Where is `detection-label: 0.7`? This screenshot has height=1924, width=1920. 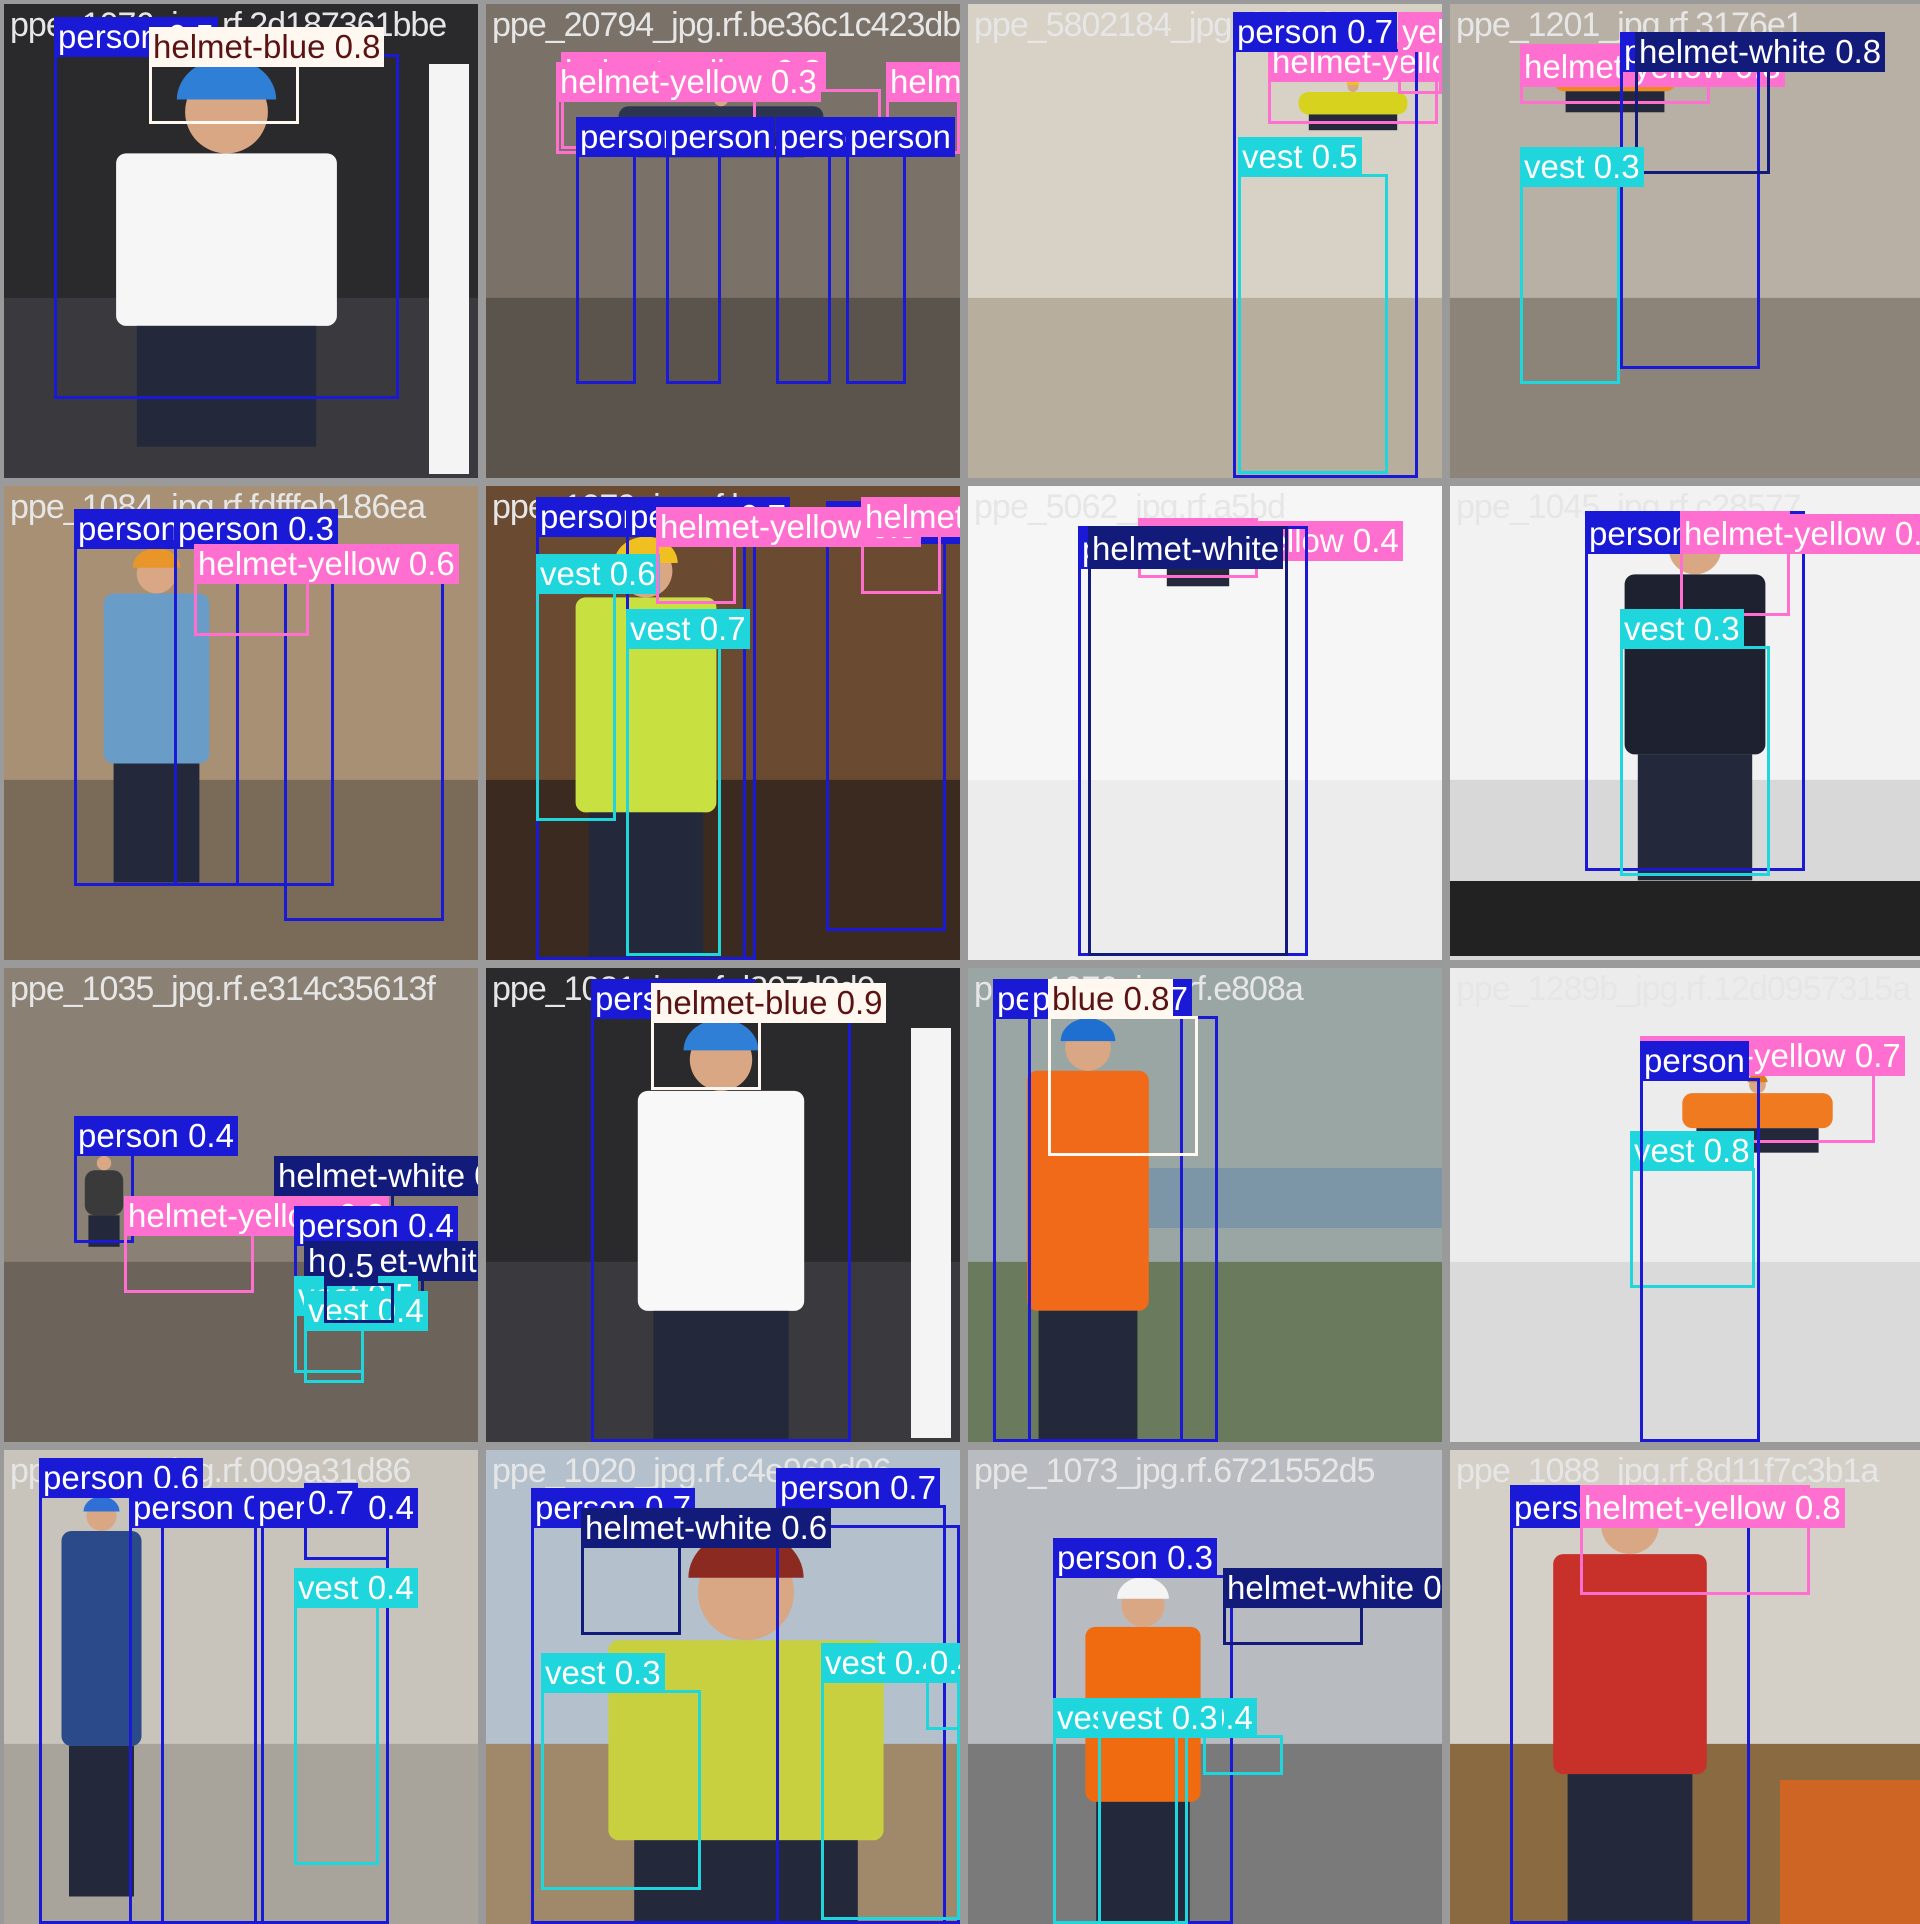
detection-label: 0.7 is located at coordinates (331, 1503).